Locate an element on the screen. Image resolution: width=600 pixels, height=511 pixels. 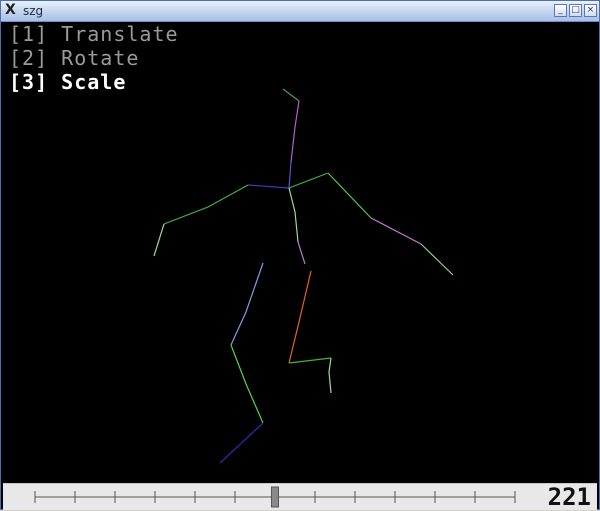
window-title: szg is located at coordinates (33, 11).